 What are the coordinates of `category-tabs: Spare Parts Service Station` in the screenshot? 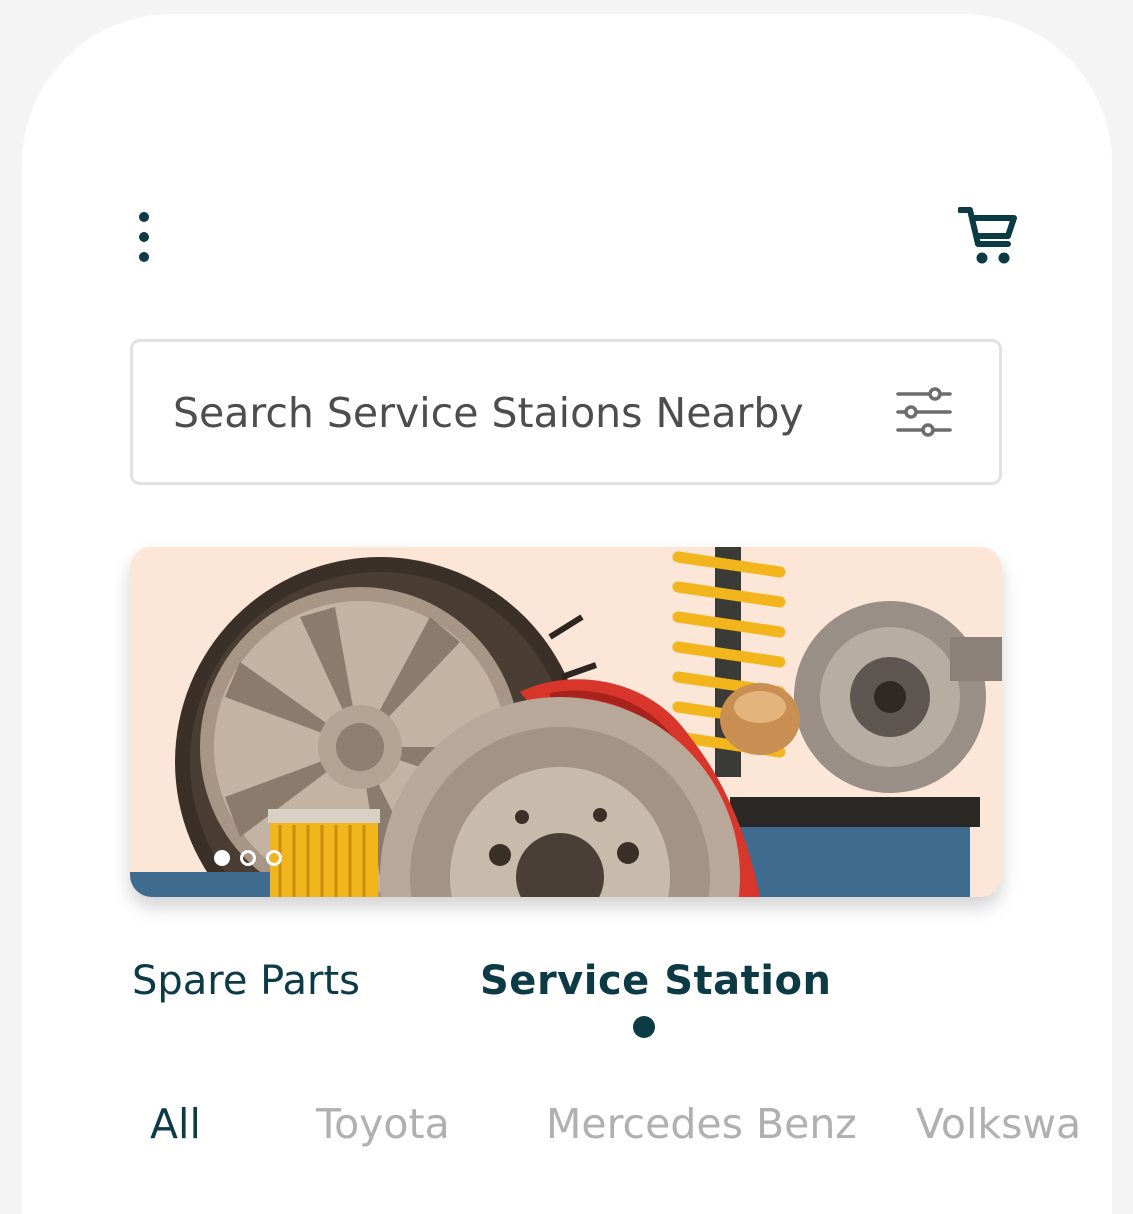 It's located at (582, 998).